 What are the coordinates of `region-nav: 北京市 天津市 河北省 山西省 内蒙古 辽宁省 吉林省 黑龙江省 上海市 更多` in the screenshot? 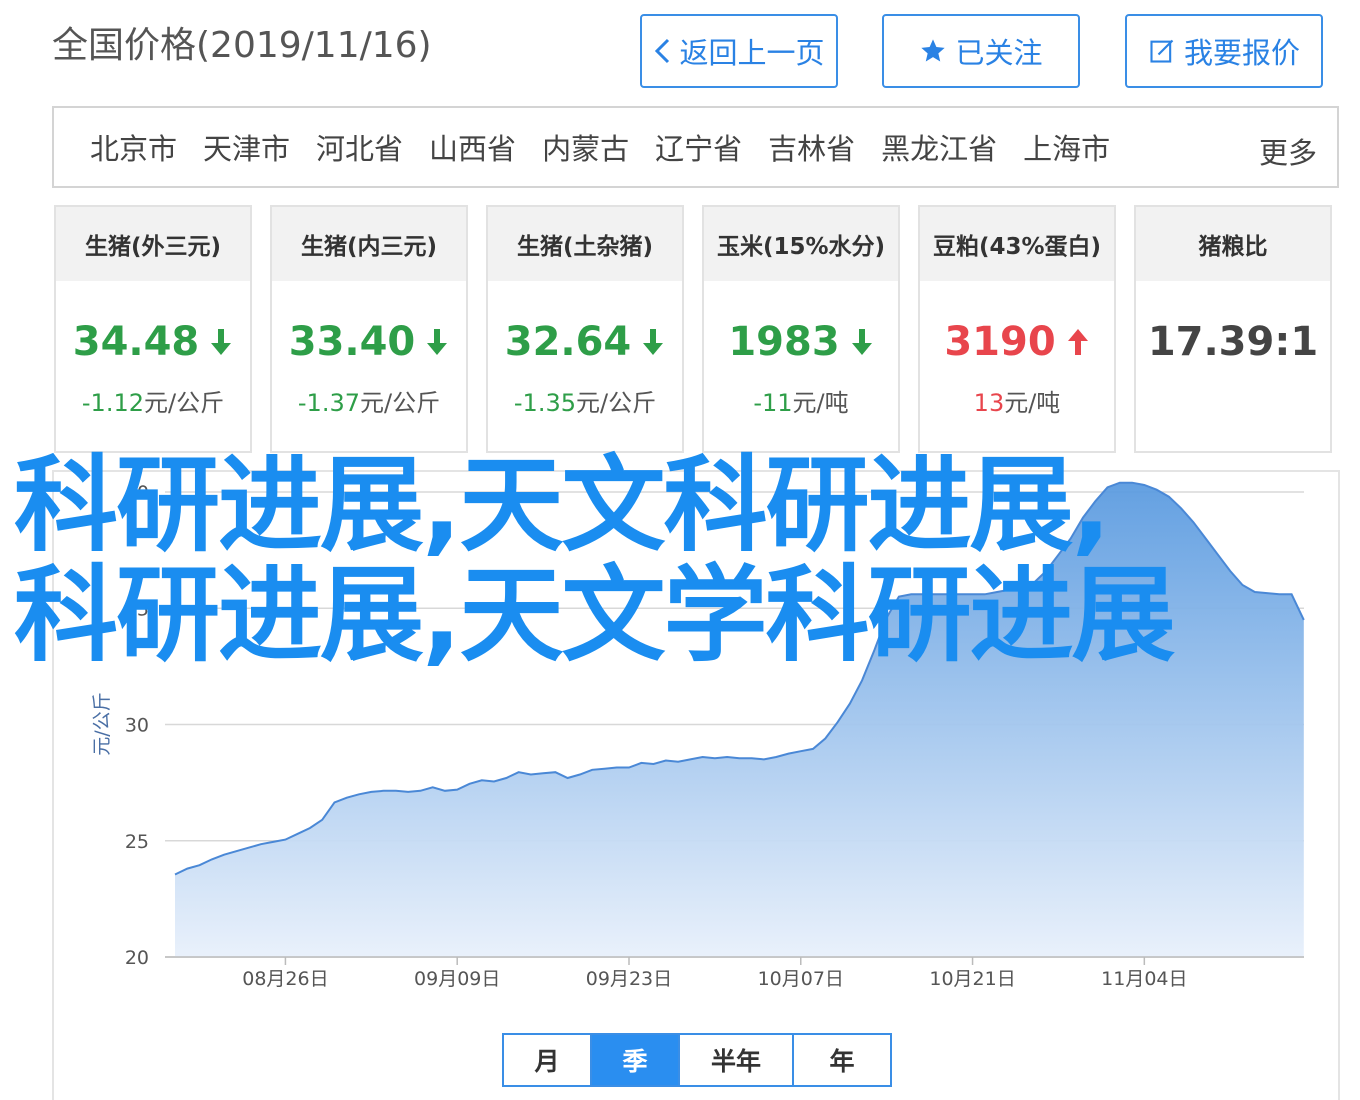 It's located at (695, 147).